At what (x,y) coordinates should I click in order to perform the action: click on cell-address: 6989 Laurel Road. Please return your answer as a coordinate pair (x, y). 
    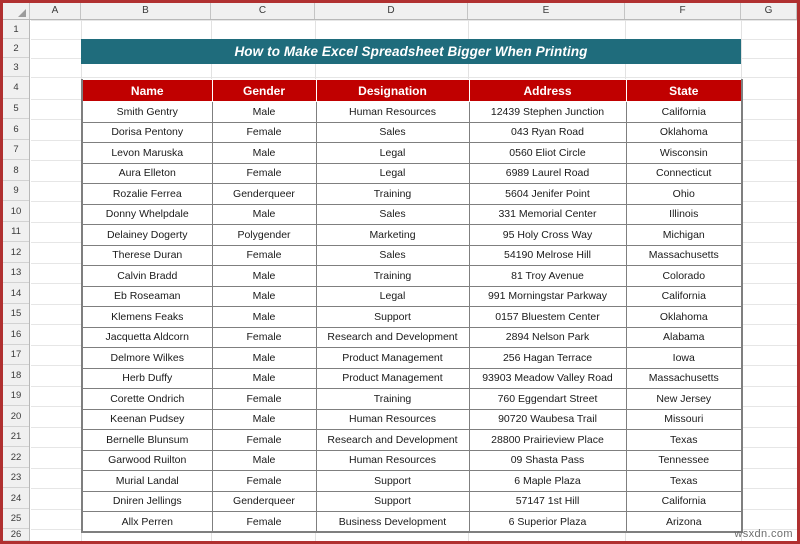
    Looking at the image, I should click on (547, 173).